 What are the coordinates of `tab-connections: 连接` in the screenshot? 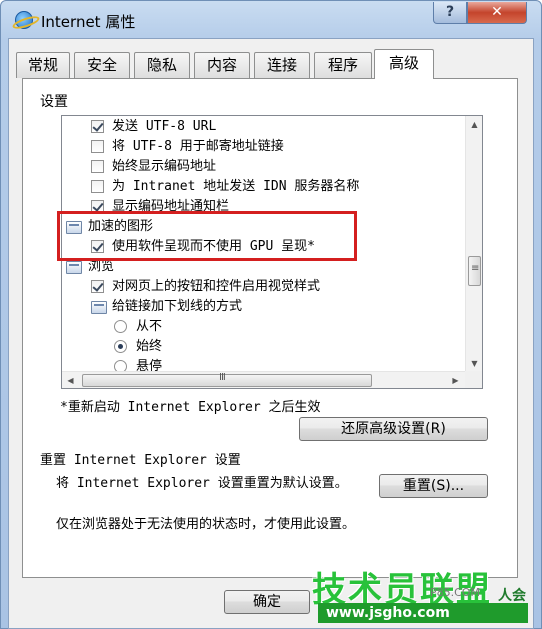 It's located at (282, 65).